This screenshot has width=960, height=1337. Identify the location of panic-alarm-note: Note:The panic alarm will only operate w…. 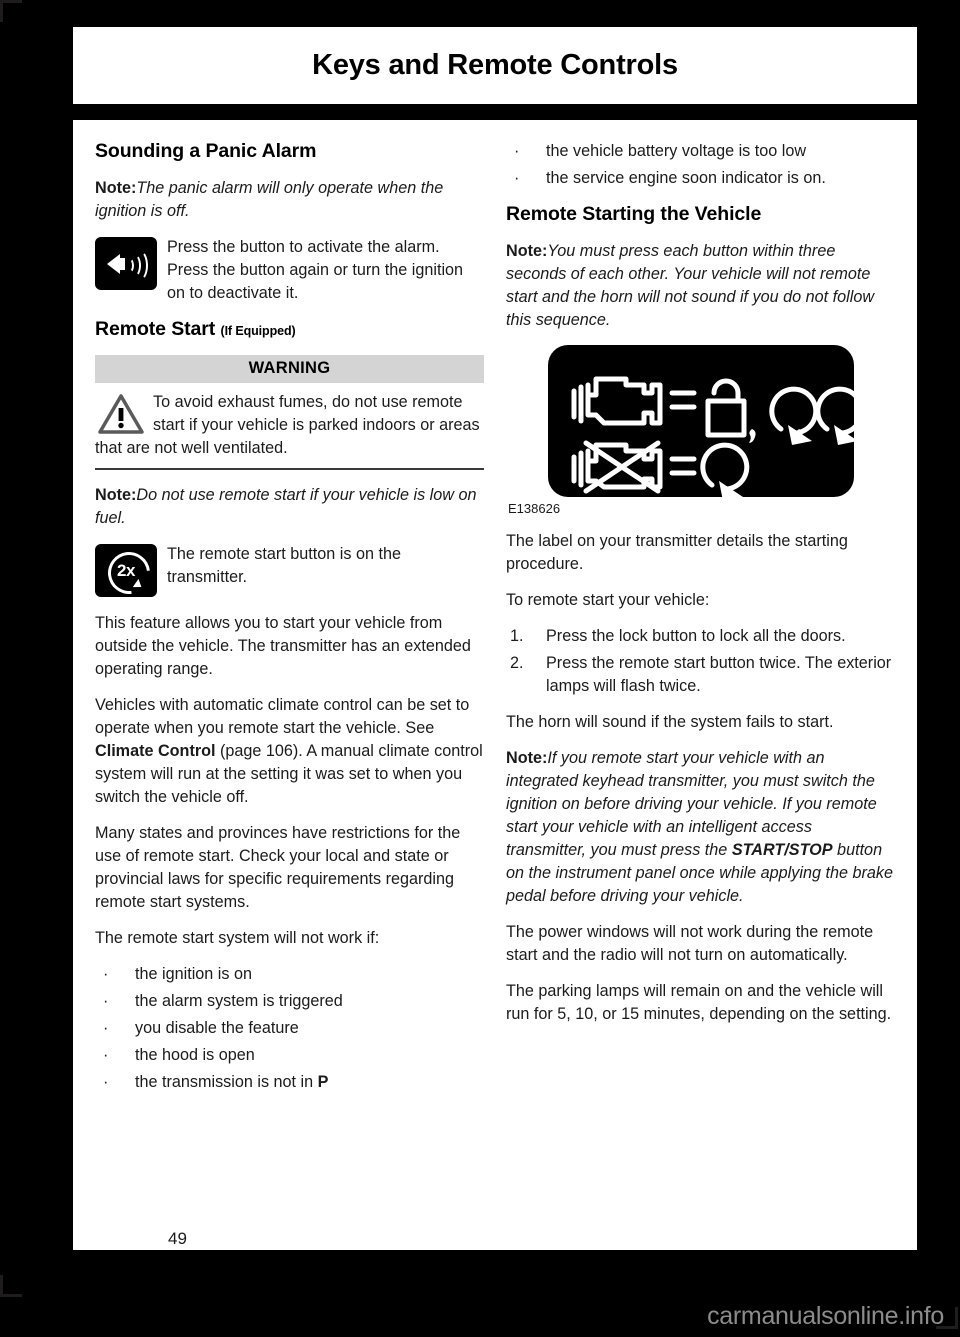
(289, 200).